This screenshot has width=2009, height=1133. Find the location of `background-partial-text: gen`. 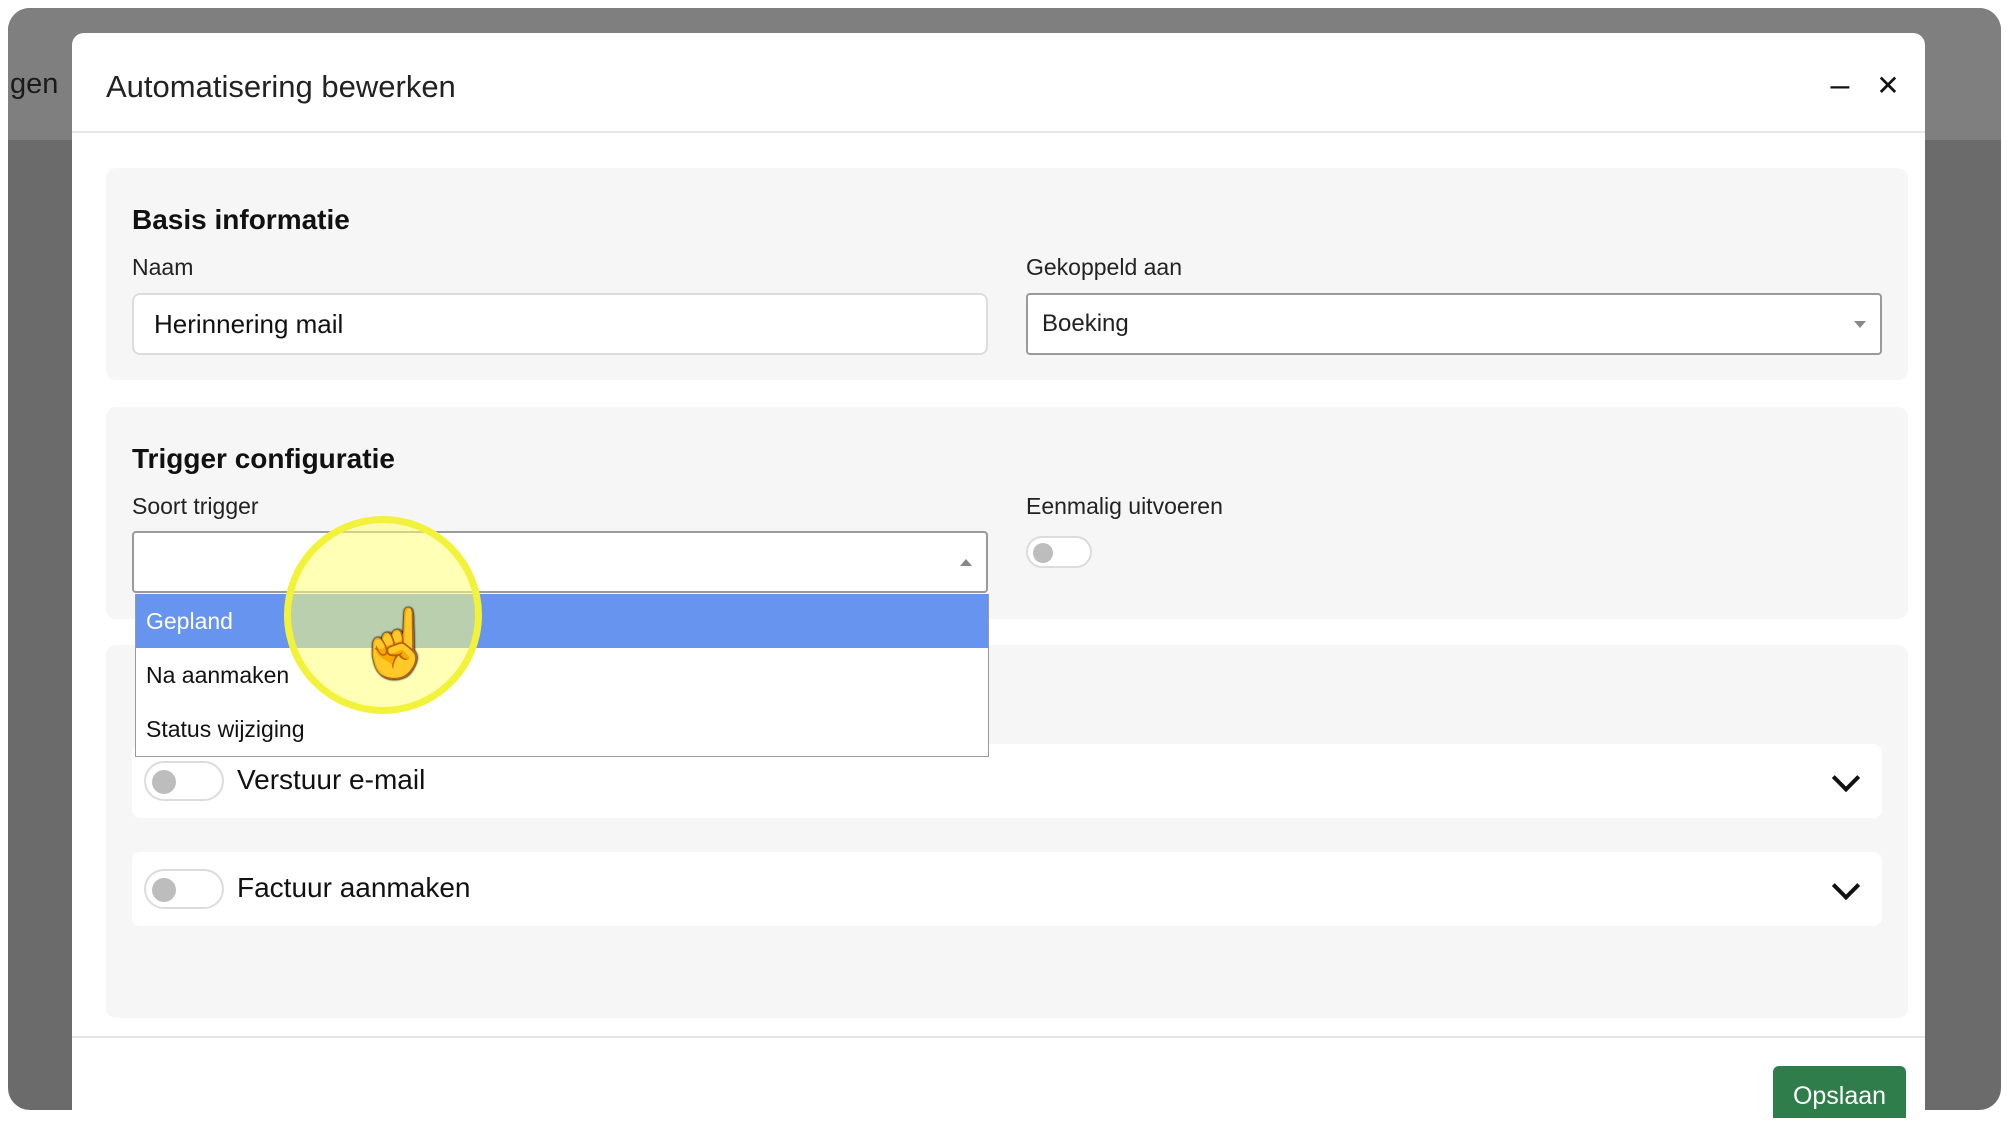

background-partial-text: gen is located at coordinates (34, 84).